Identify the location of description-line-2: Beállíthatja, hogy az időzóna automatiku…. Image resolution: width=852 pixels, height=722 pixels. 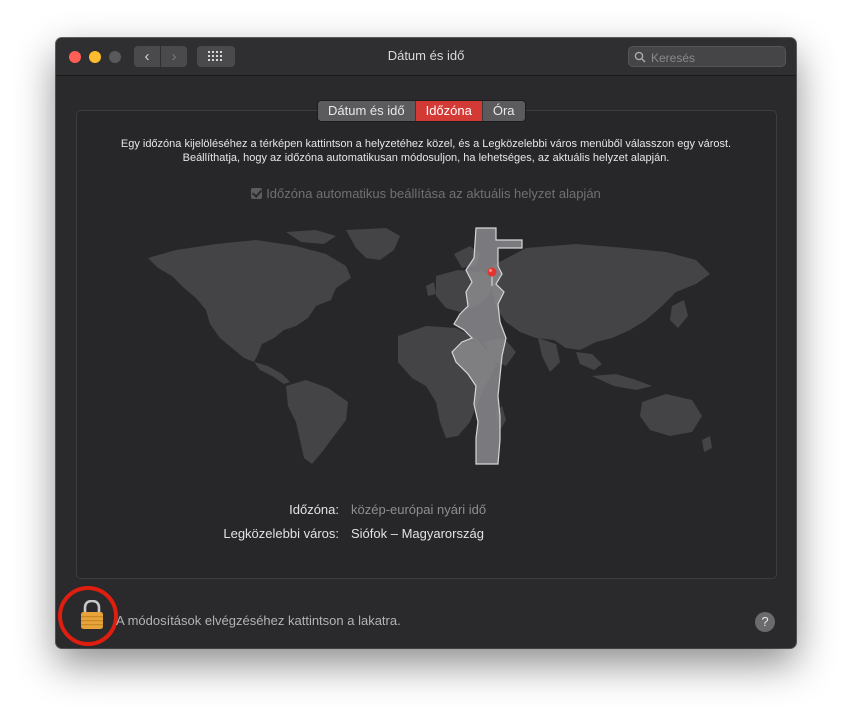
(426, 158).